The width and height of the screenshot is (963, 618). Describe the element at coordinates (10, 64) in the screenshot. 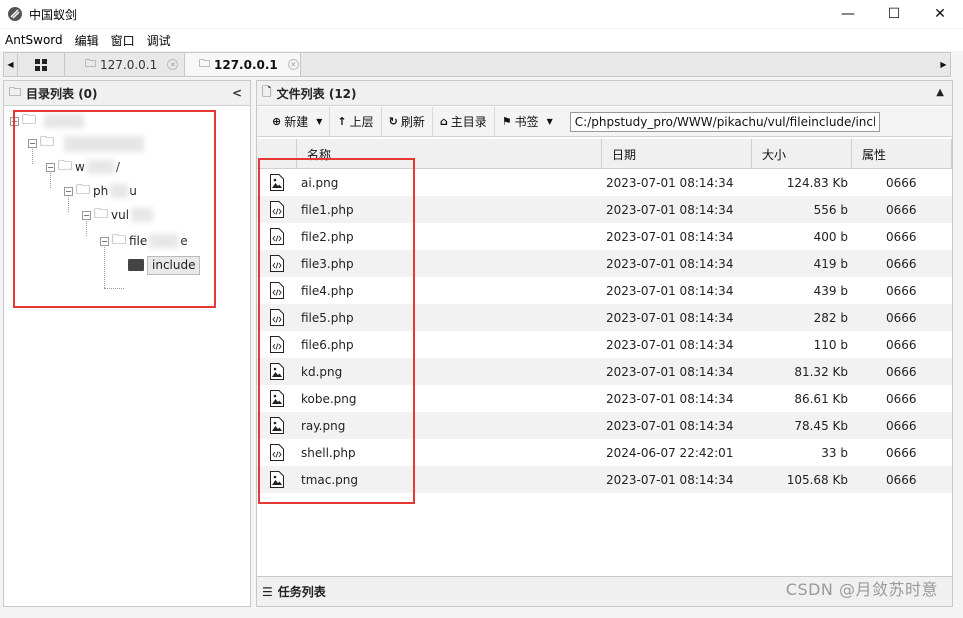

I see `tab-scroll-left-icon: ◀` at that location.